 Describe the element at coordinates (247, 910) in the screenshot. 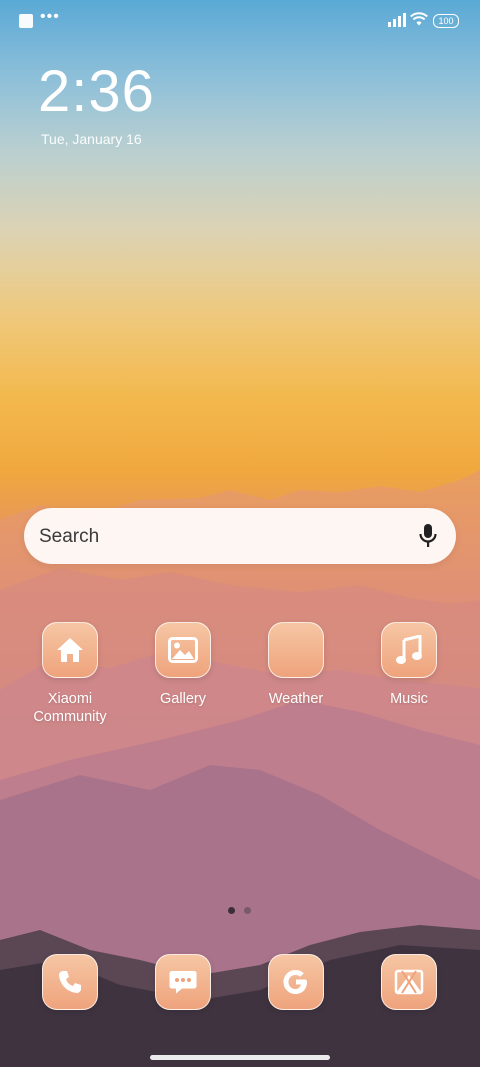

I see `page-dot` at that location.